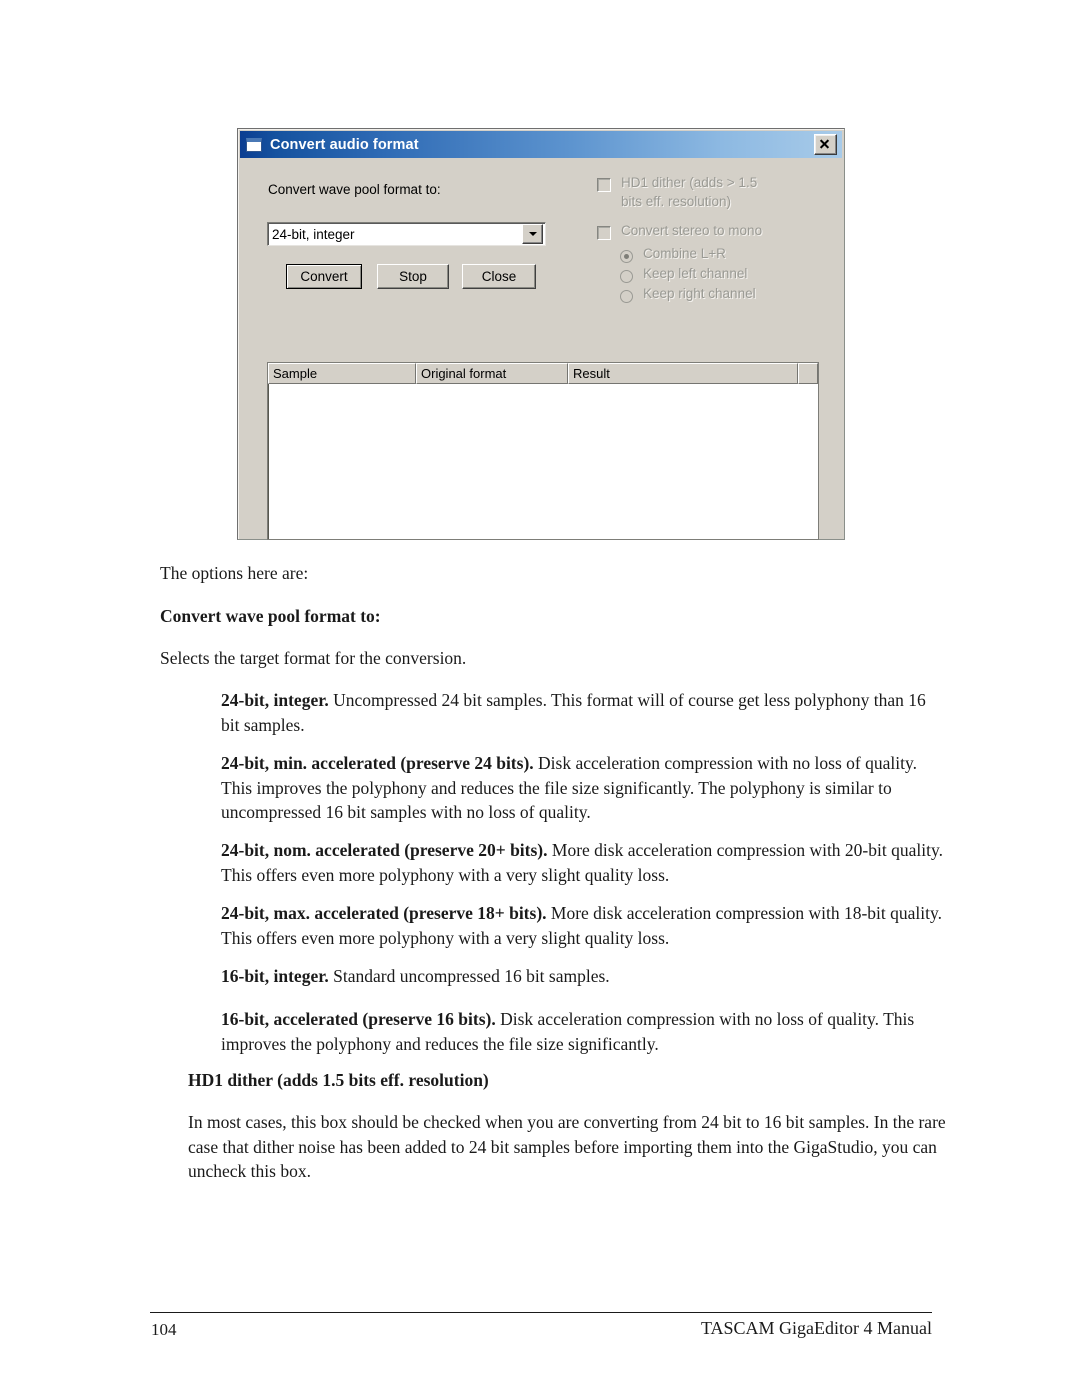 This screenshot has height=1397, width=1080. I want to click on stop-button: Stop, so click(413, 276).